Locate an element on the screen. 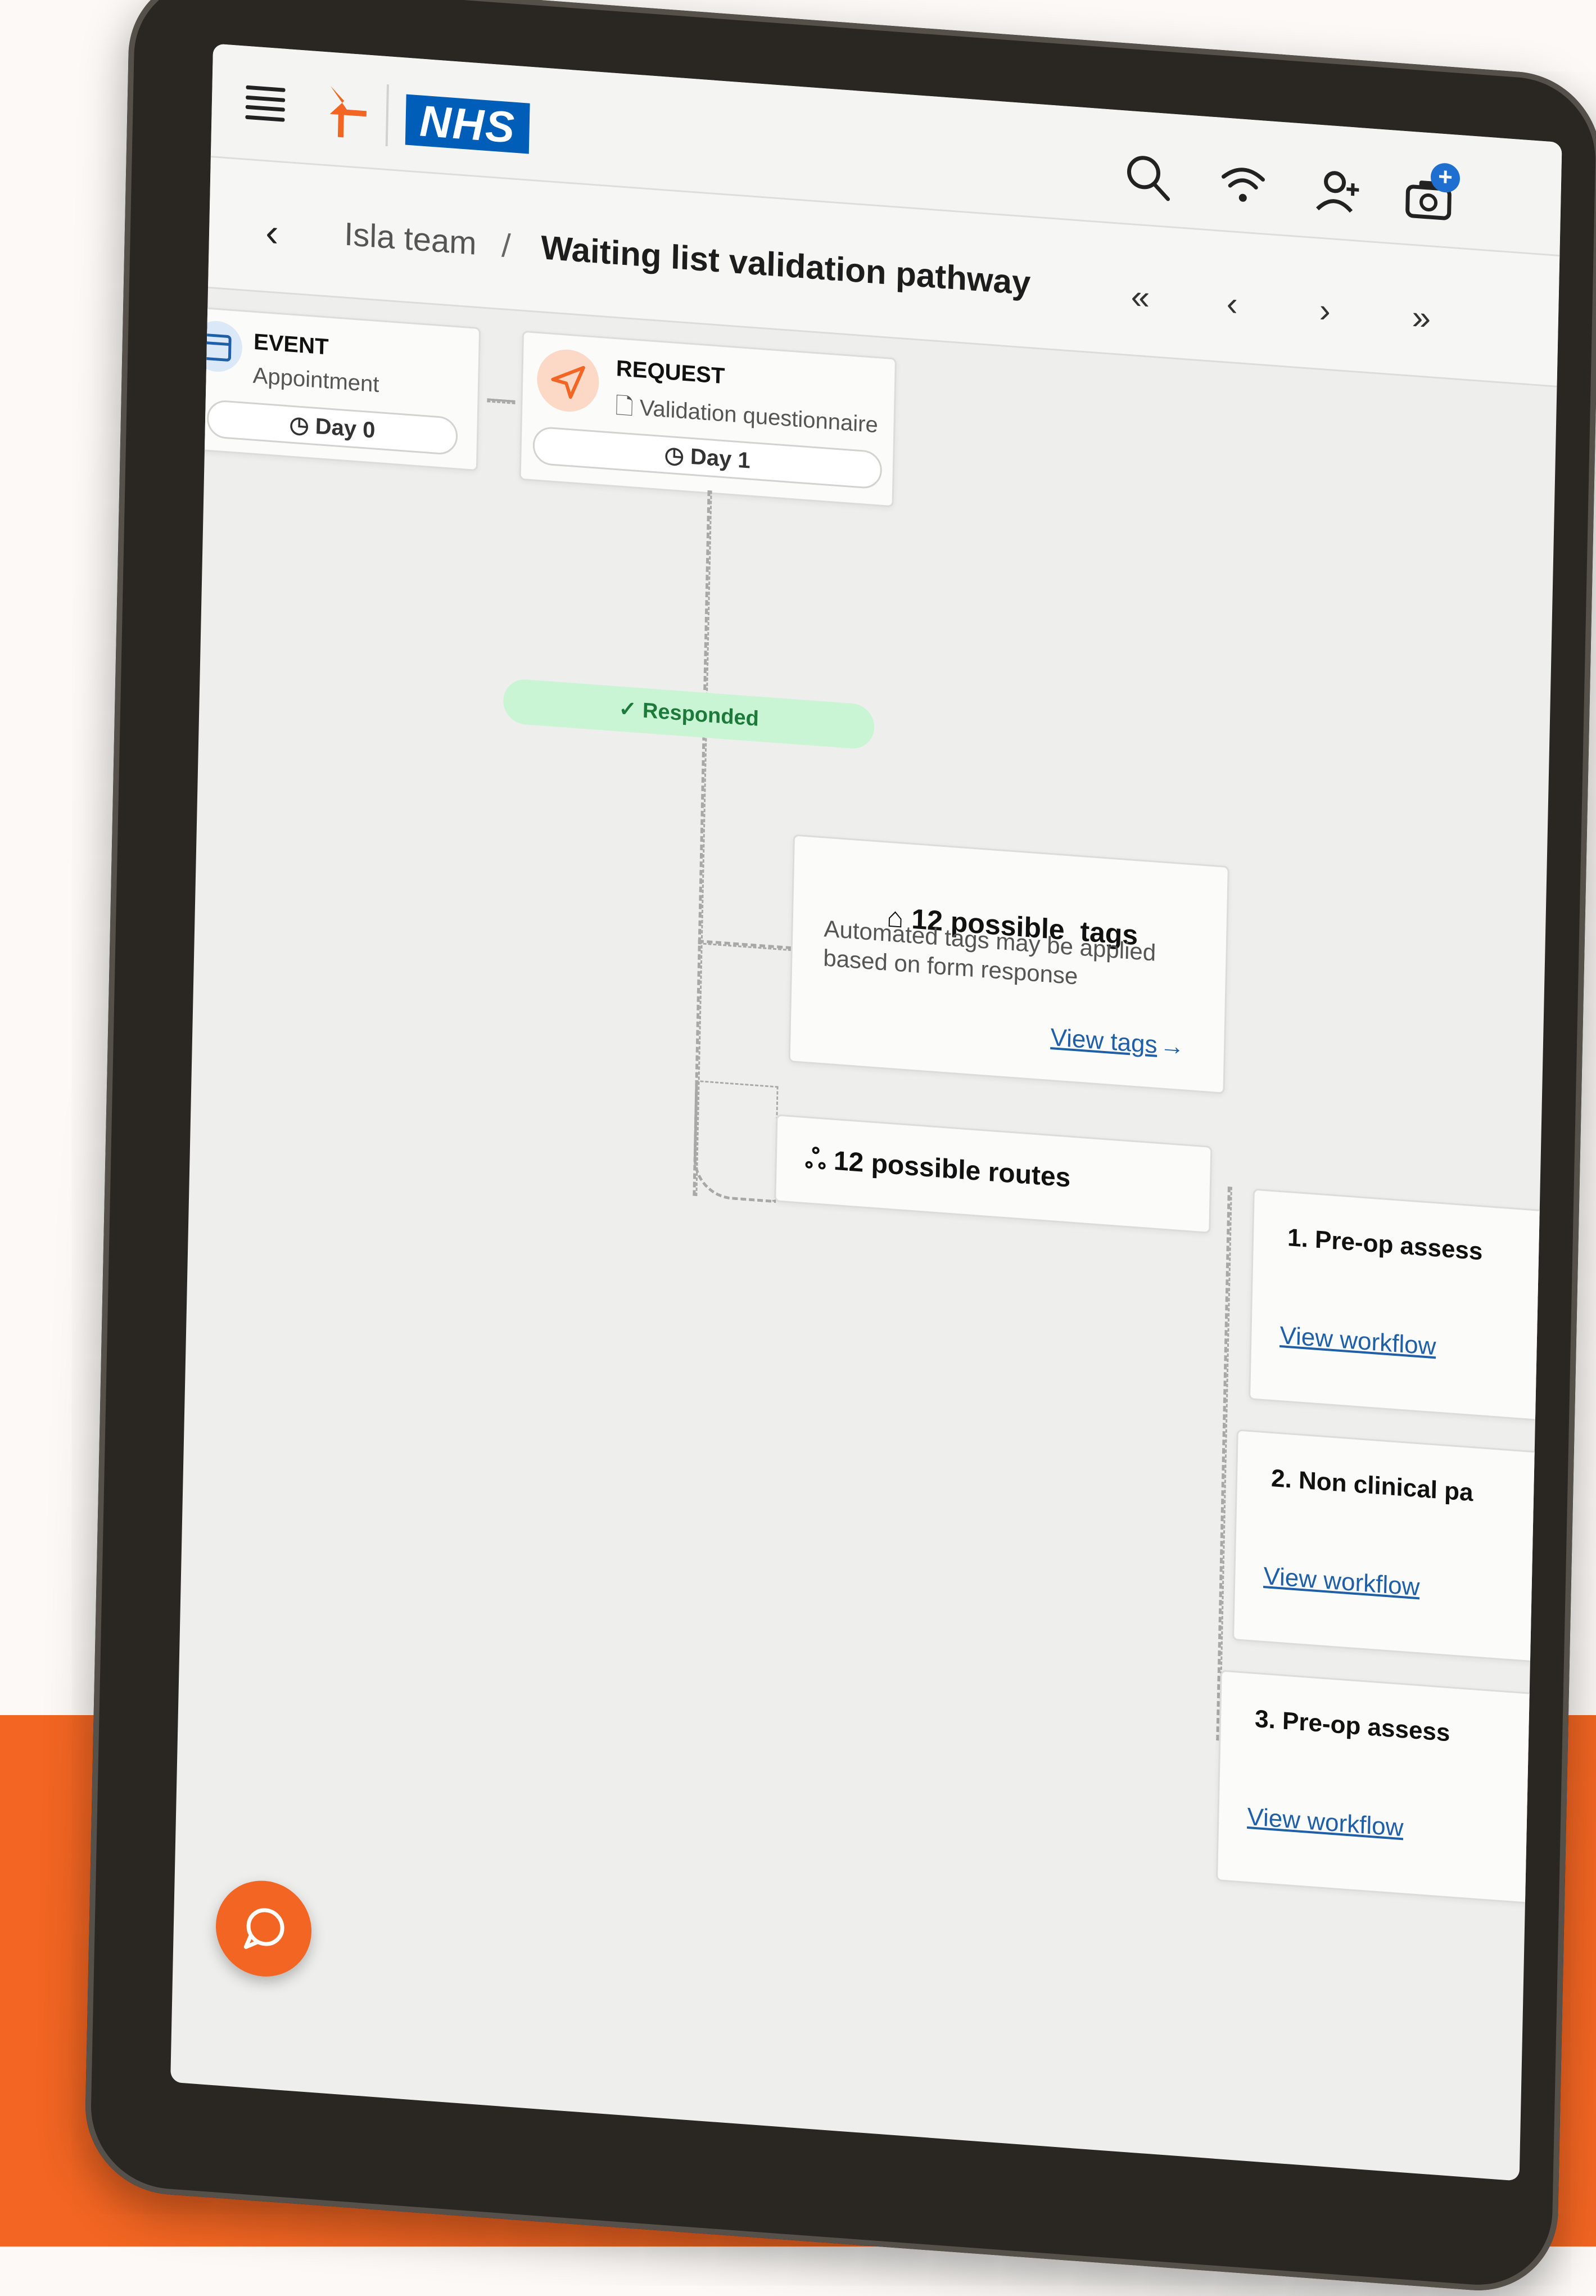 The image size is (1596, 2296). route-title: 3. Pre-op assess is located at coordinates (1352, 1726).